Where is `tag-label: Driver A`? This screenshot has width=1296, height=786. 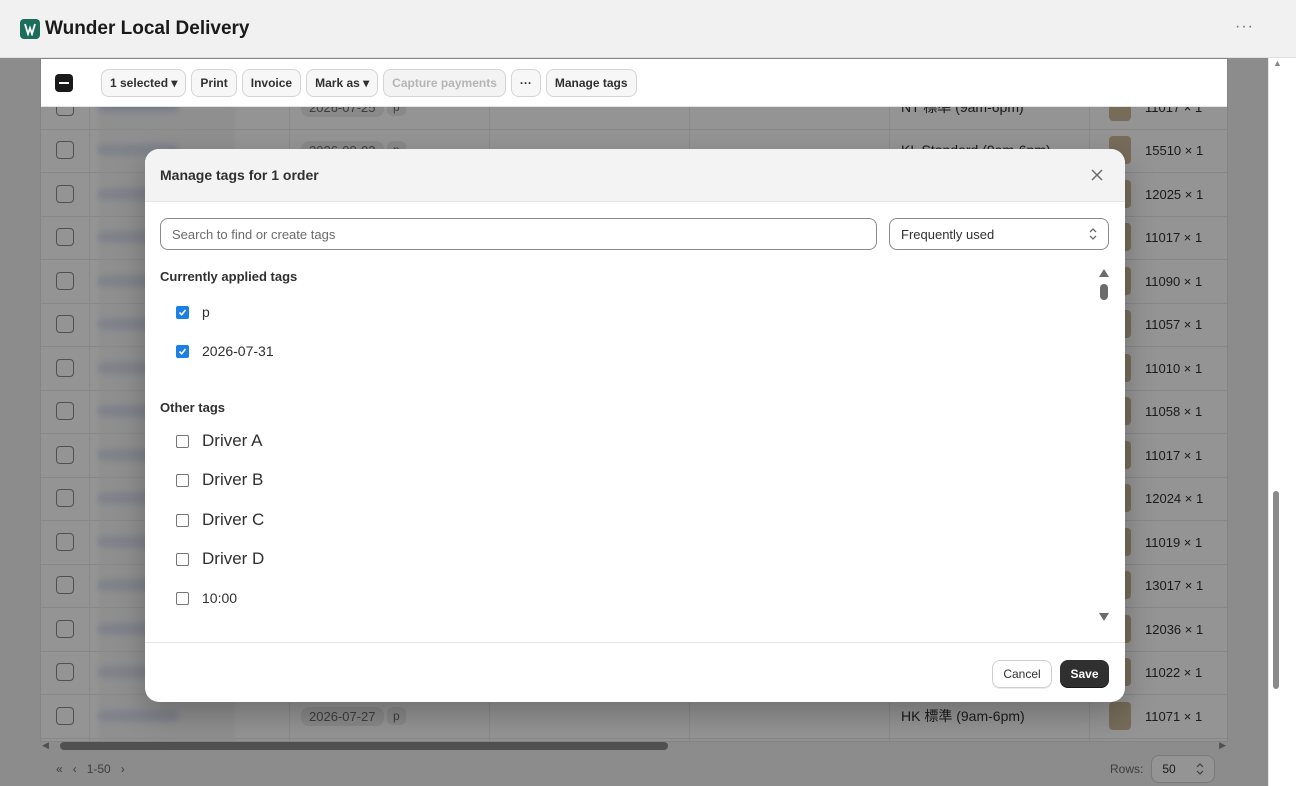 tag-label: Driver A is located at coordinates (232, 440).